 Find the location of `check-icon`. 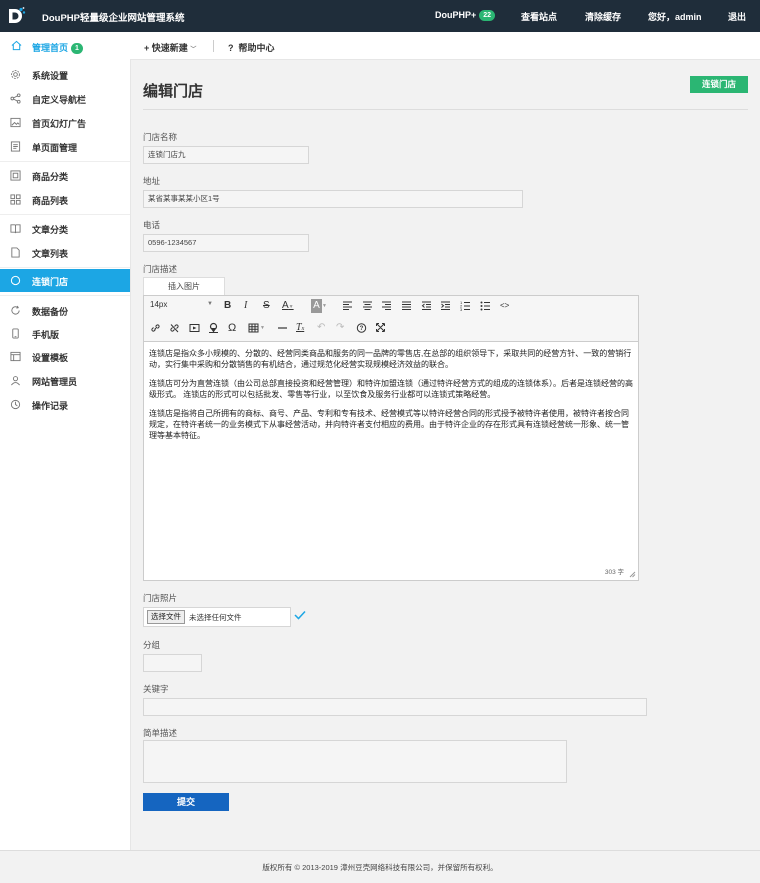

check-icon is located at coordinates (300, 615).